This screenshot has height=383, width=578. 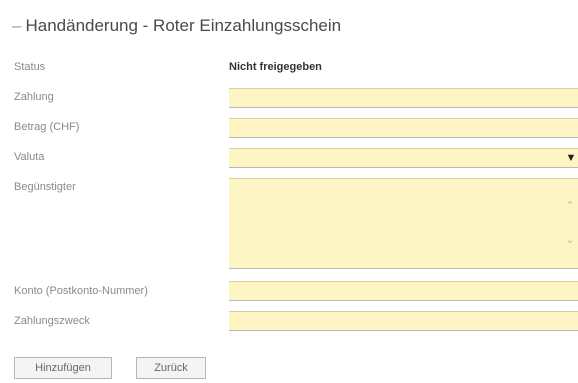 I want to click on konto-label: Konto (Postkonto-Nummer), so click(x=81, y=291).